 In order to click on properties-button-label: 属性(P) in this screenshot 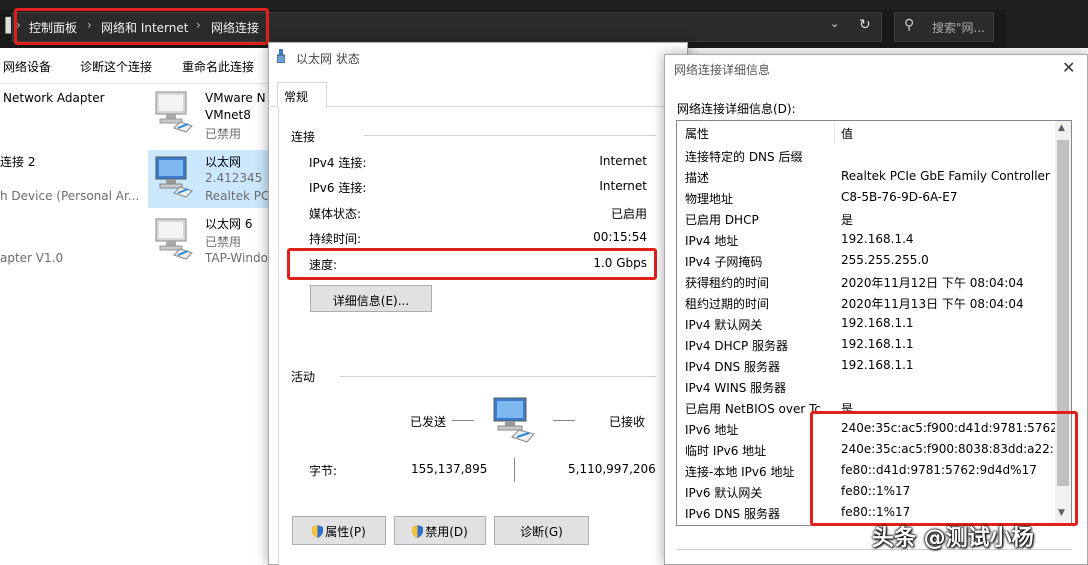, I will do `click(345, 532)`.